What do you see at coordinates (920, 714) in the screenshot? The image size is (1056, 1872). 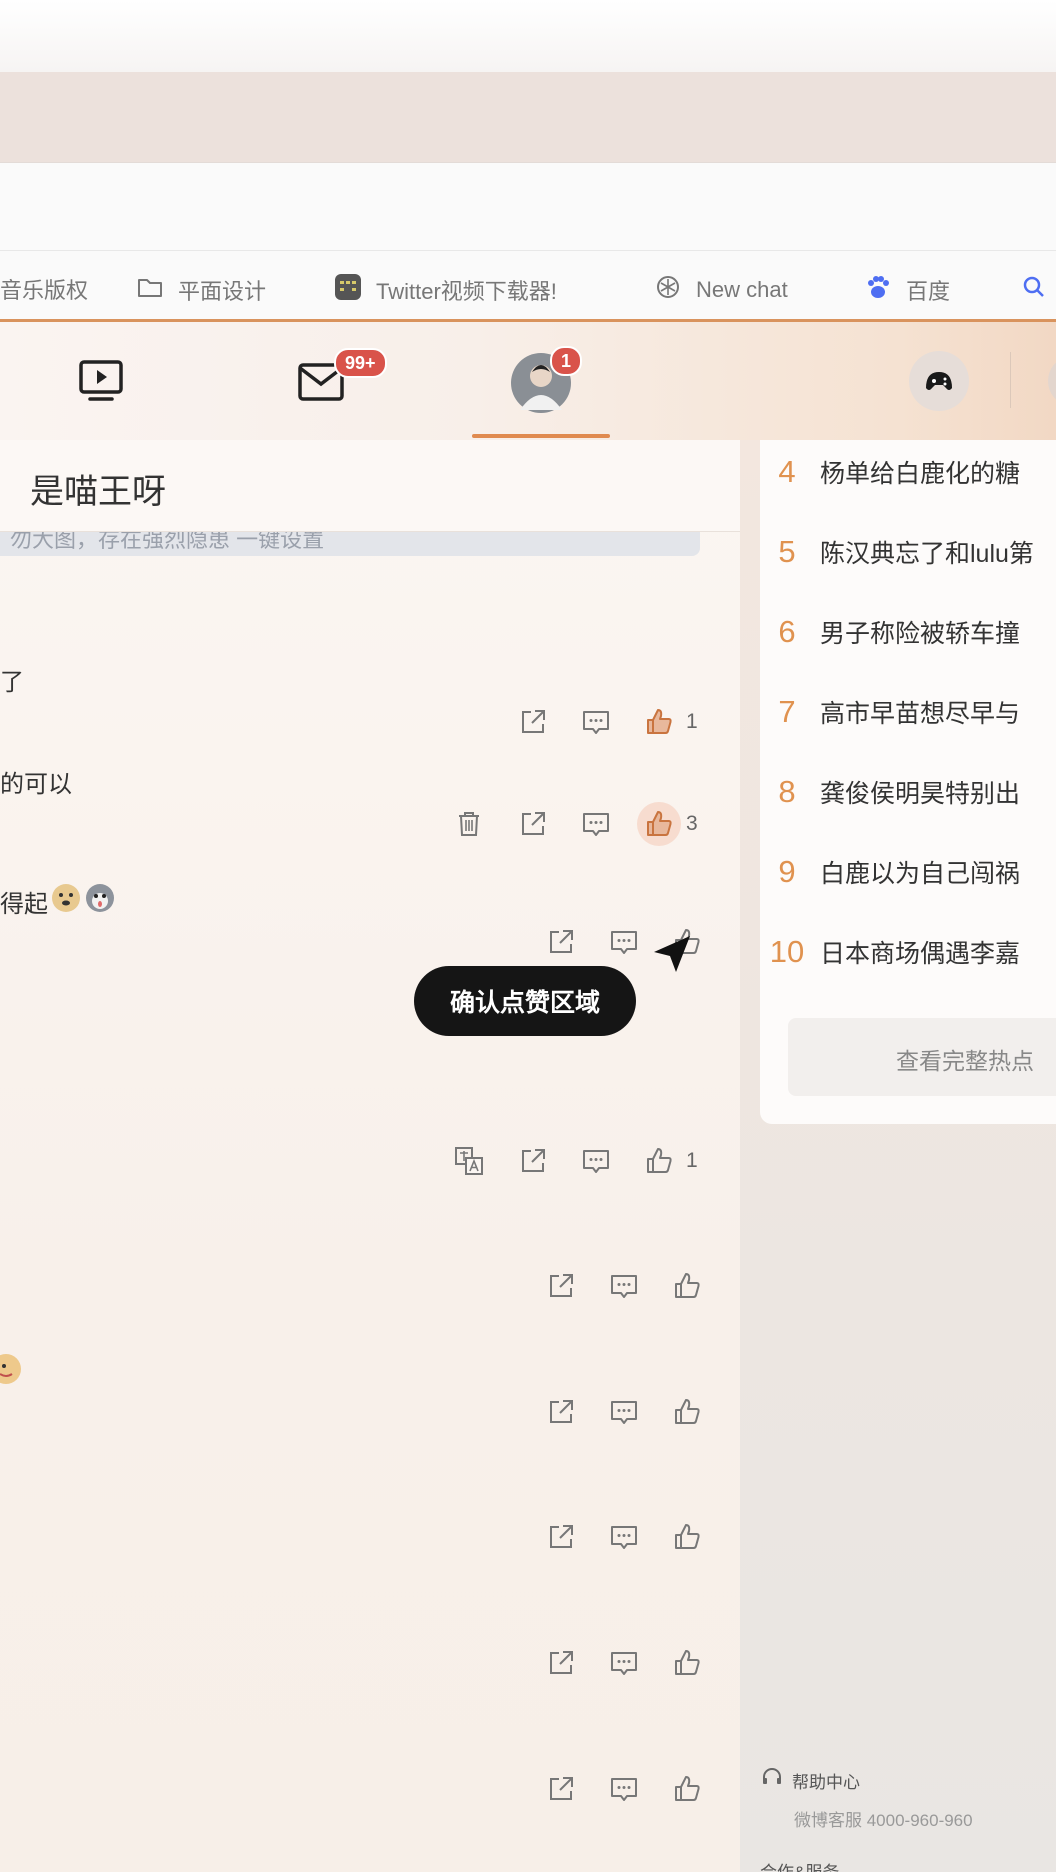 I see `hot-title: 高市早苗想尽早与` at bounding box center [920, 714].